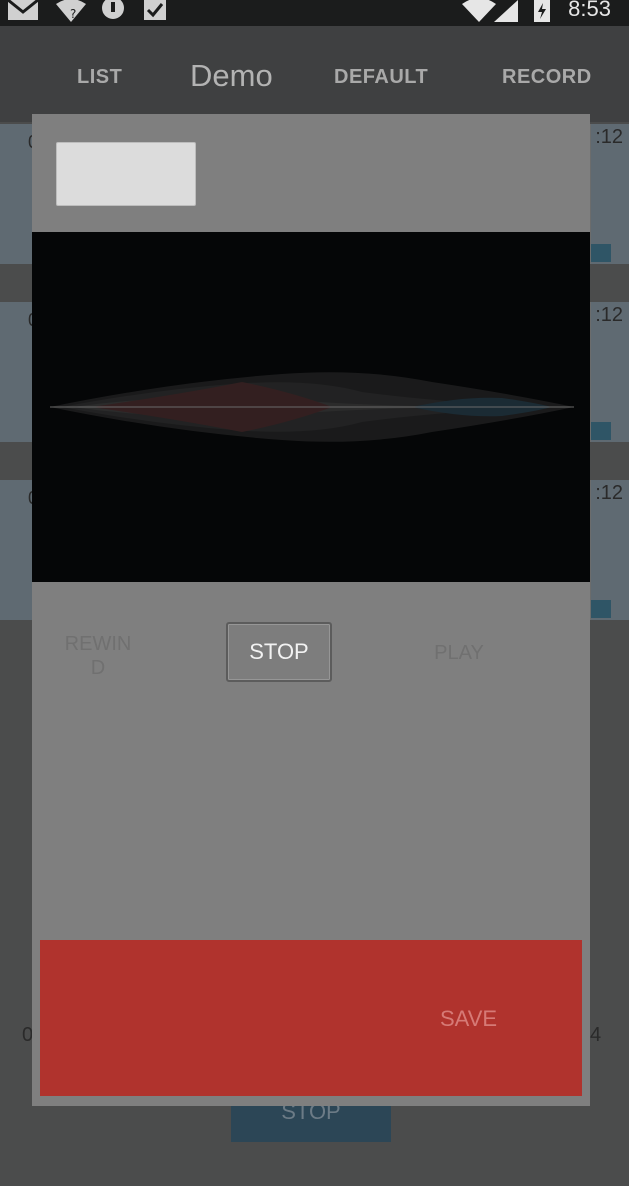 This screenshot has height=1186, width=629. I want to click on status-time: 8:53, so click(589, 10).